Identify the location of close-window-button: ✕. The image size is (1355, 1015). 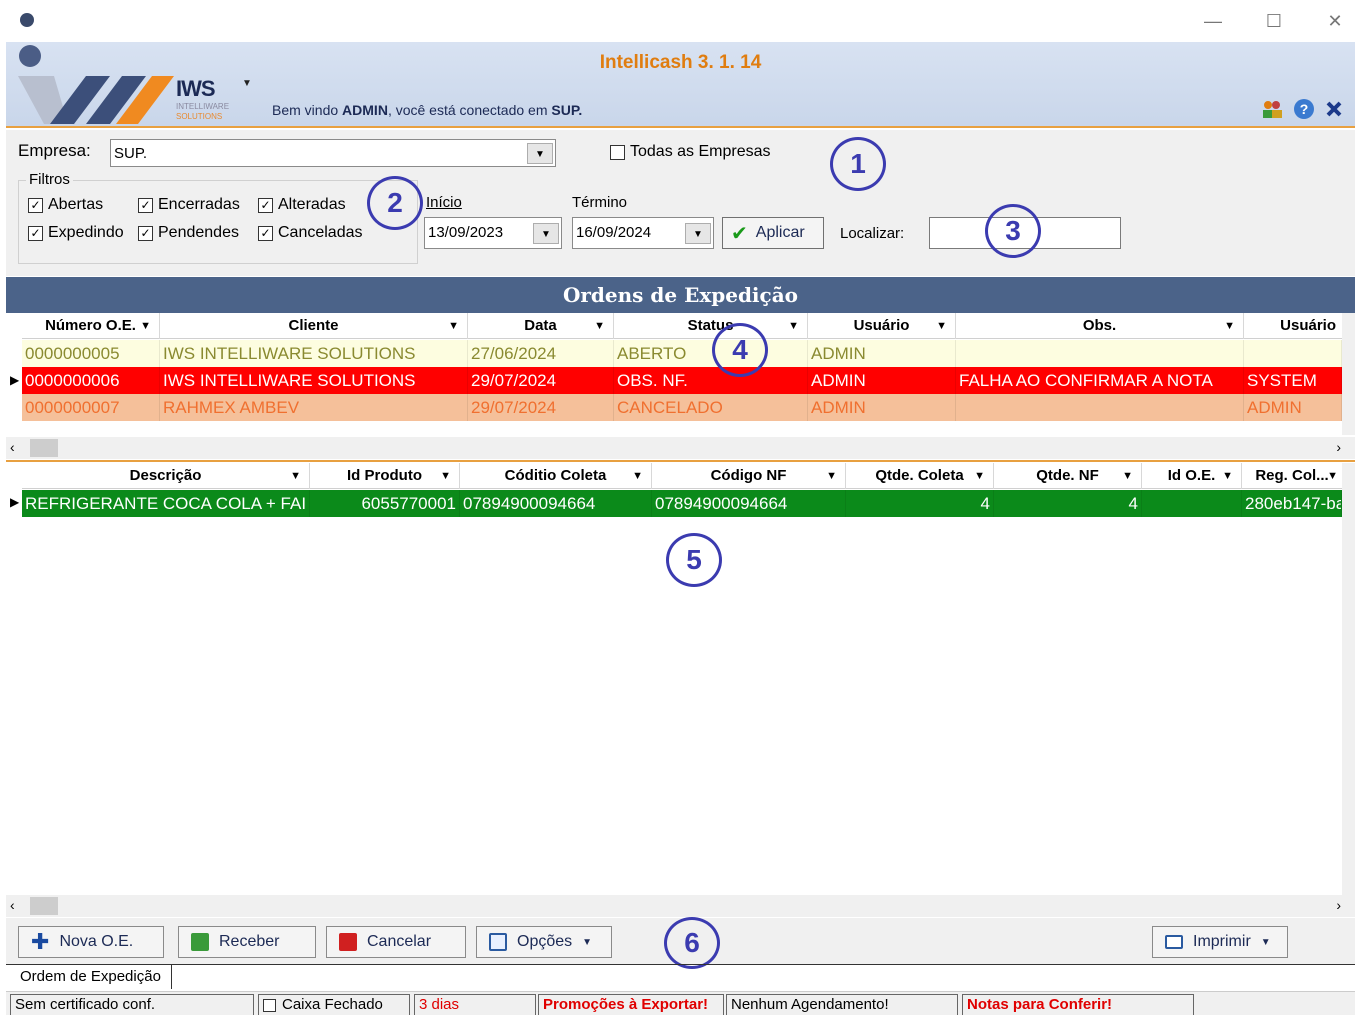
(1335, 21).